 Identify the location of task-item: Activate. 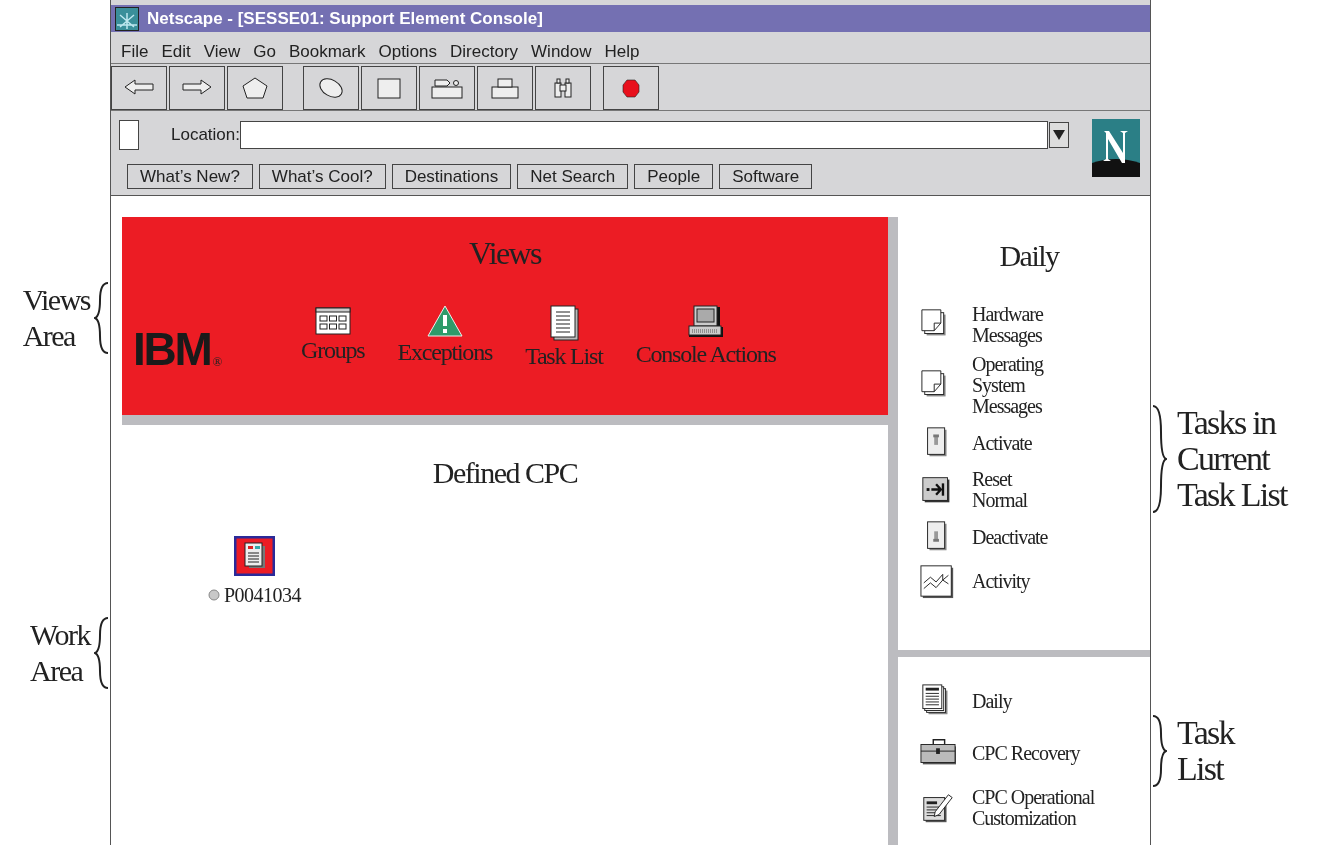
(1035, 443).